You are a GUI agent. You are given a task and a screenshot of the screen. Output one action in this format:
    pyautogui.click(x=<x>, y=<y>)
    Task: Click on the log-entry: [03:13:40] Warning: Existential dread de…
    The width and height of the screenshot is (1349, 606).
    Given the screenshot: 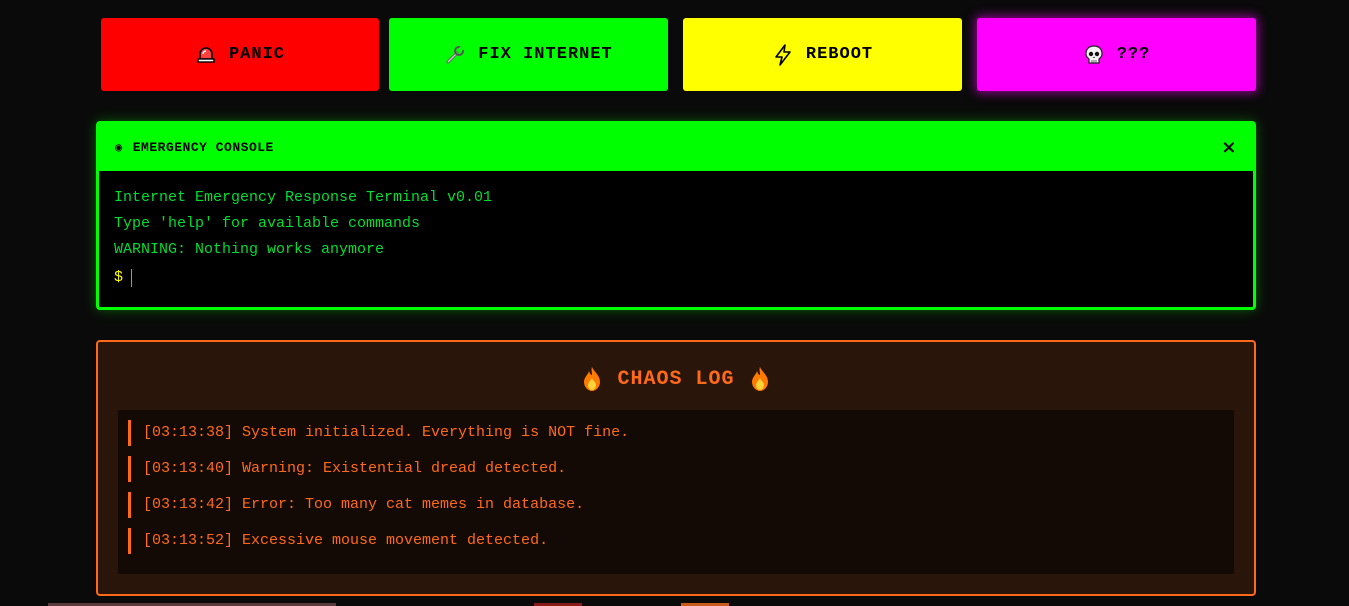 What is the action you would take?
    pyautogui.click(x=681, y=469)
    